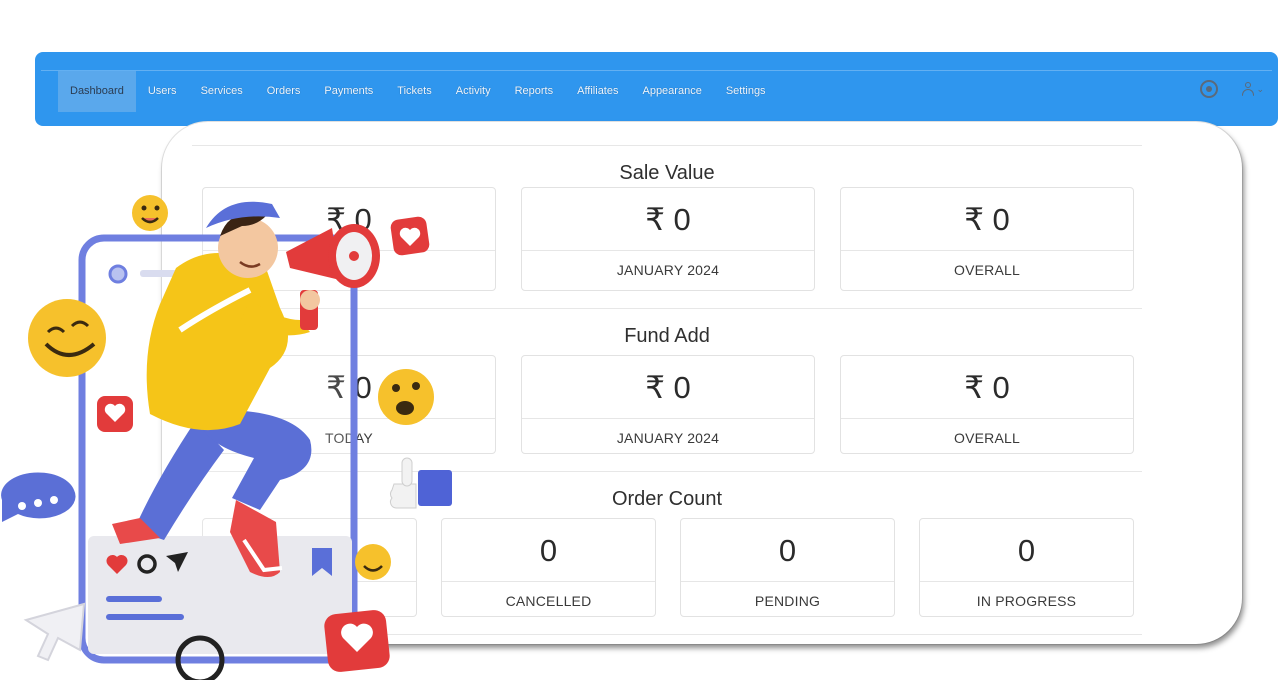 The image size is (1280, 680). I want to click on heart-badge-icon, so click(115, 414).